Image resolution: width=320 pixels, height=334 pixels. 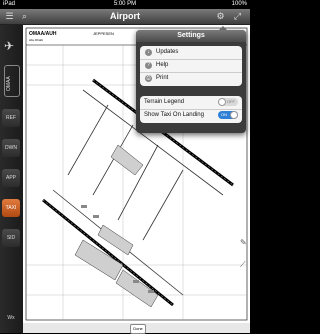 I want to click on expand-icon: ⤢, so click(x=237, y=16).